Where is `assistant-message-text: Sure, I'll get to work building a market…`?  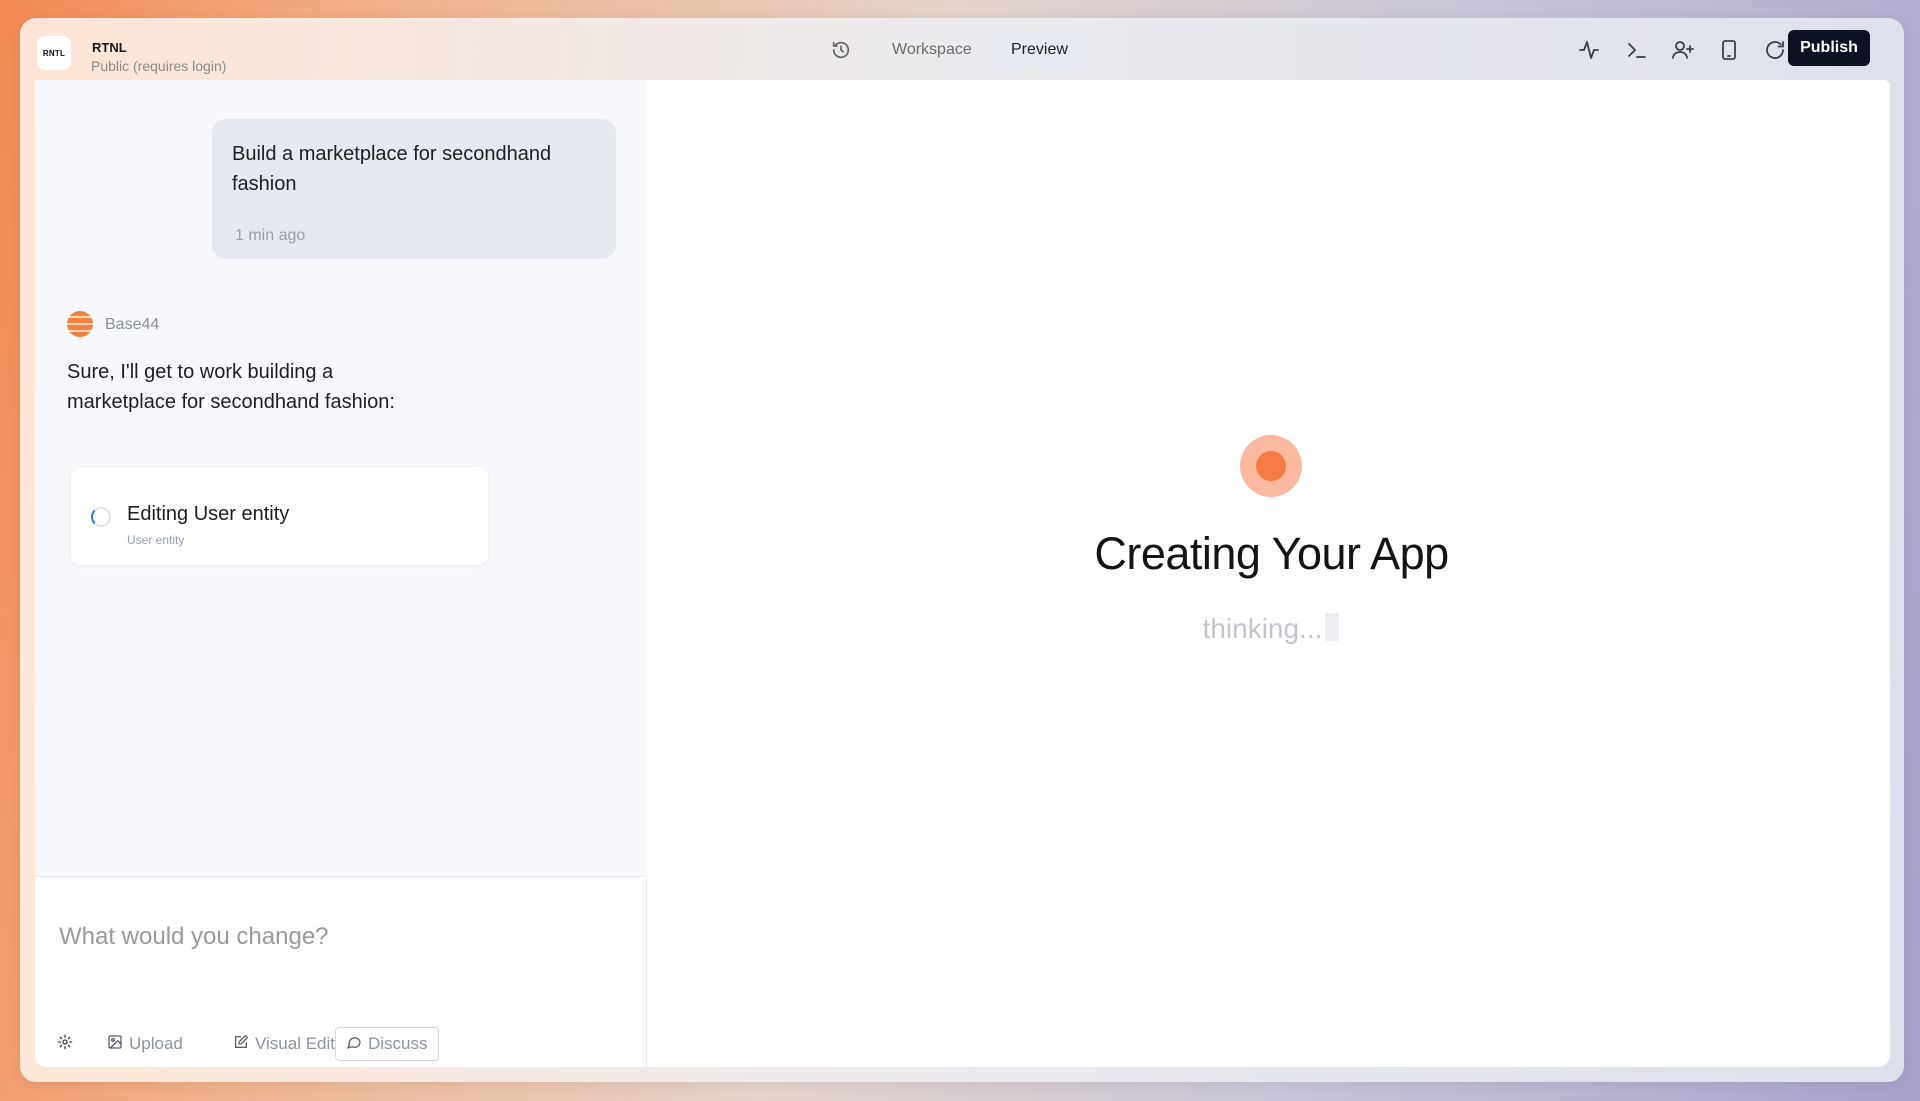 assistant-message-text: Sure, I'll get to work building a market… is located at coordinates (231, 387).